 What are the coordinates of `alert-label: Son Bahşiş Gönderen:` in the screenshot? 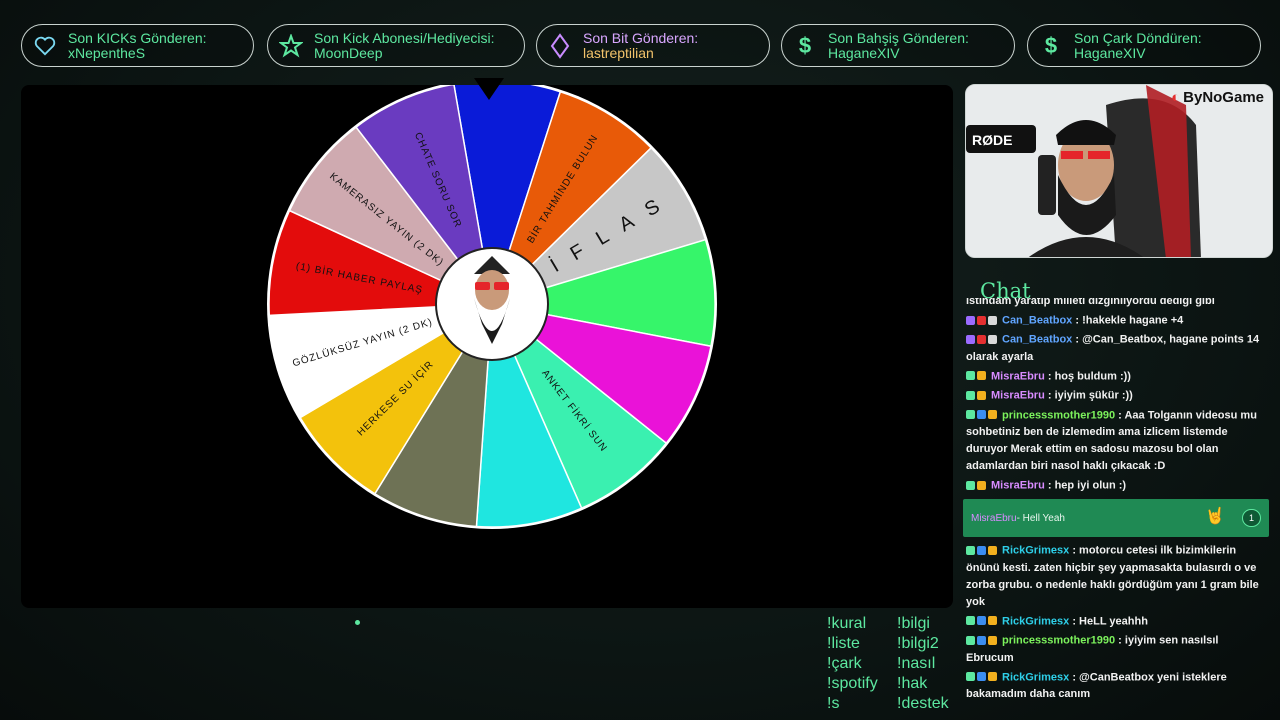 It's located at (898, 37).